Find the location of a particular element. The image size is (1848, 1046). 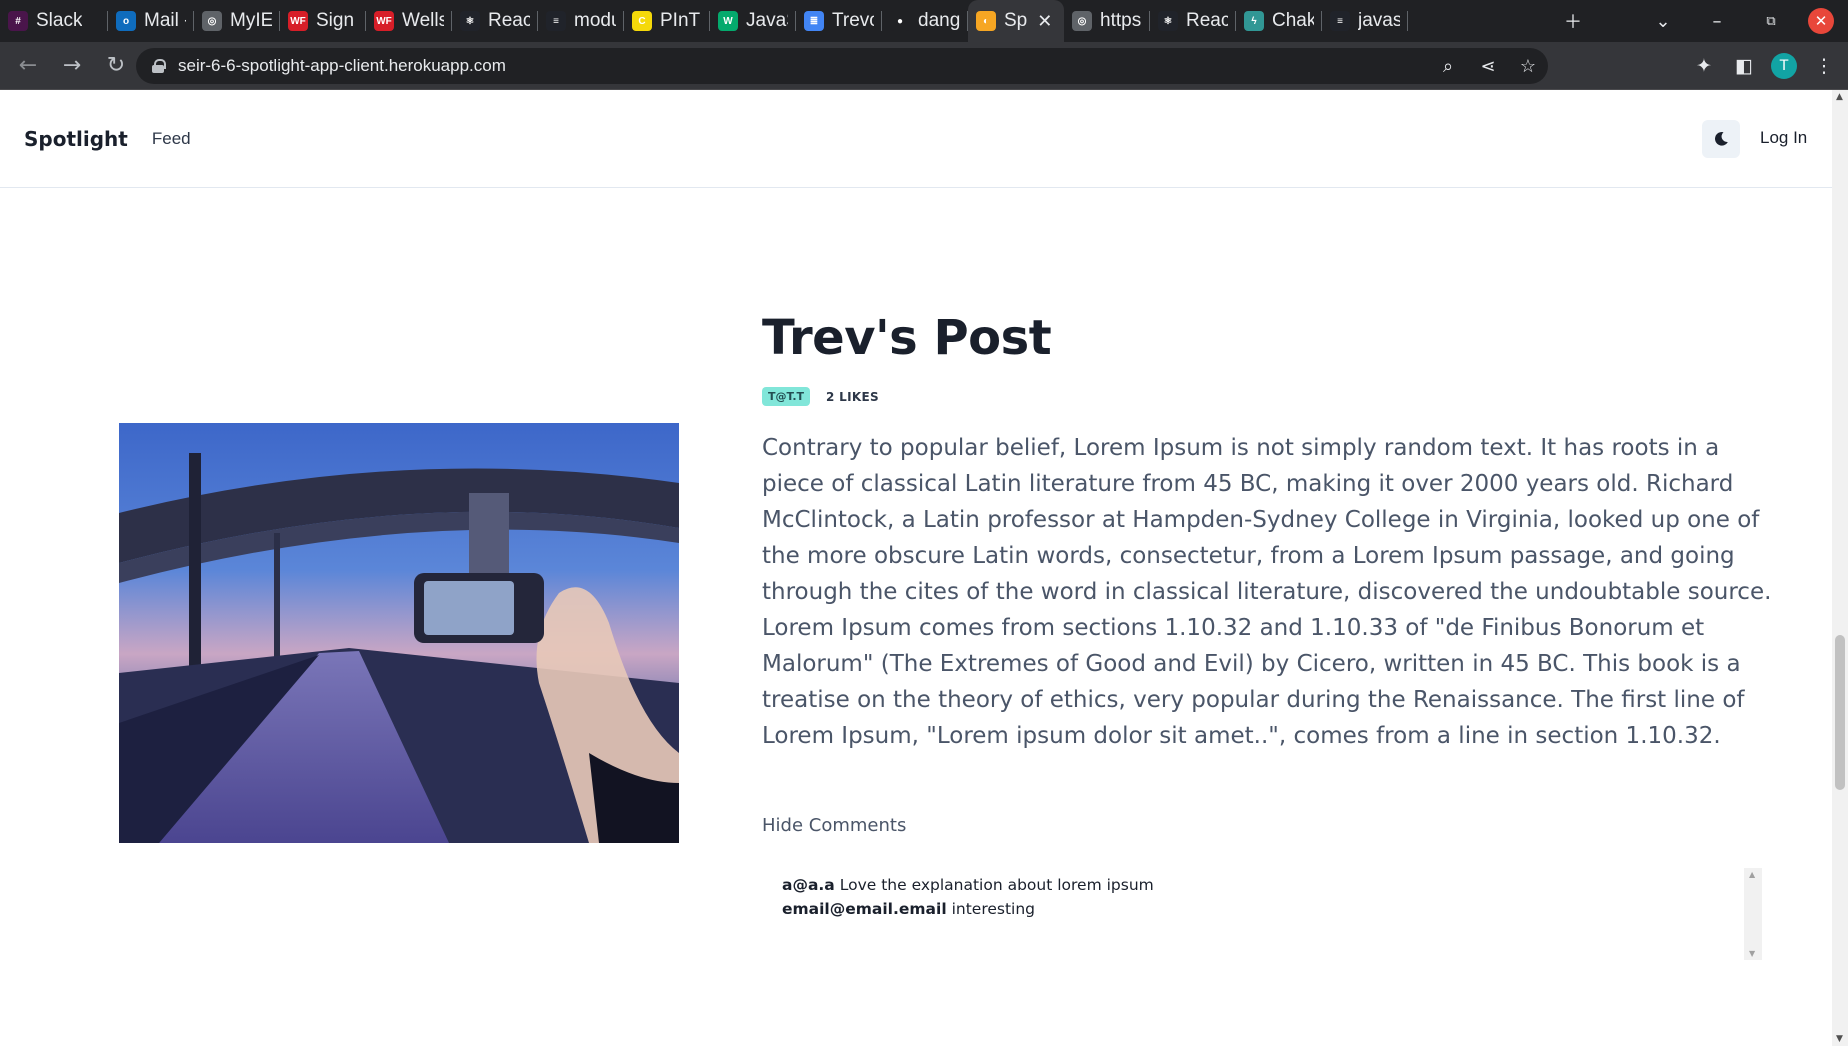

tab-label: Trevo is located at coordinates (853, 20).